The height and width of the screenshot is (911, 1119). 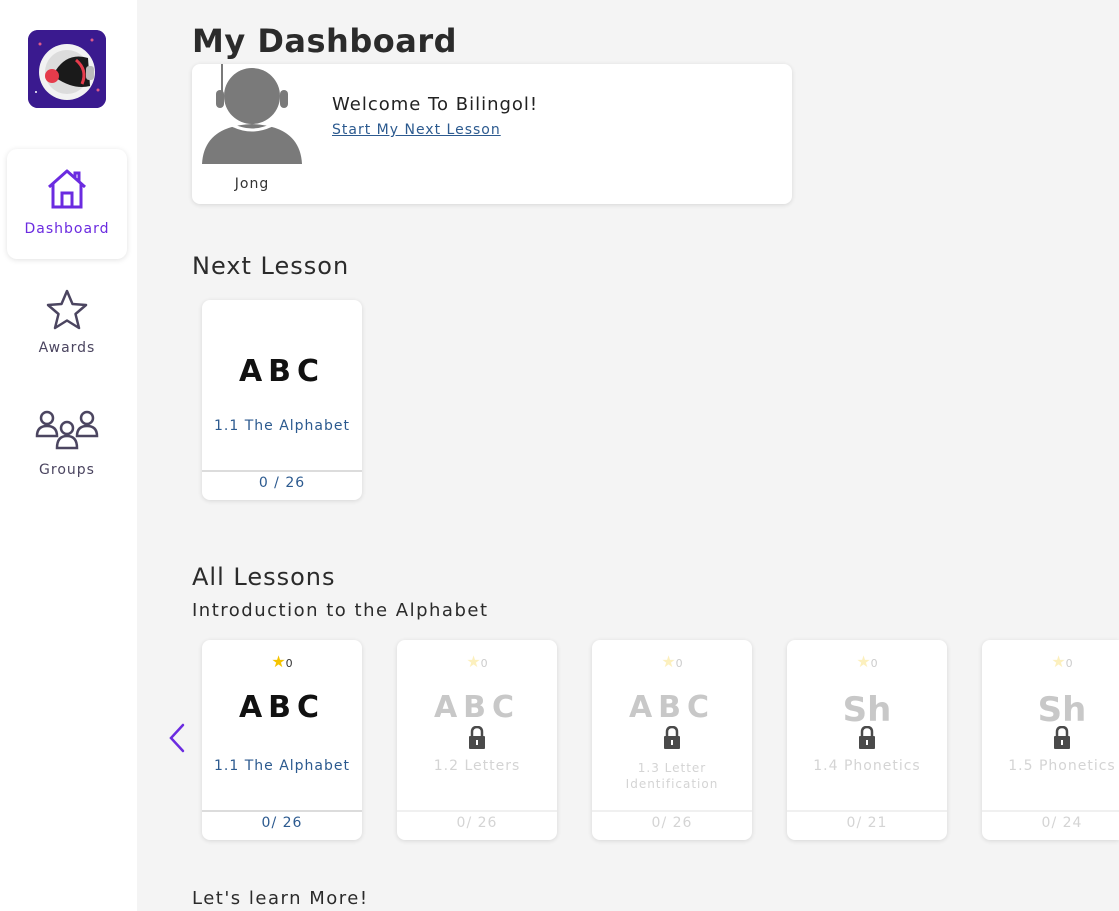 I want to click on lesson-name: 1.3 Letter Identification, so click(x=672, y=776).